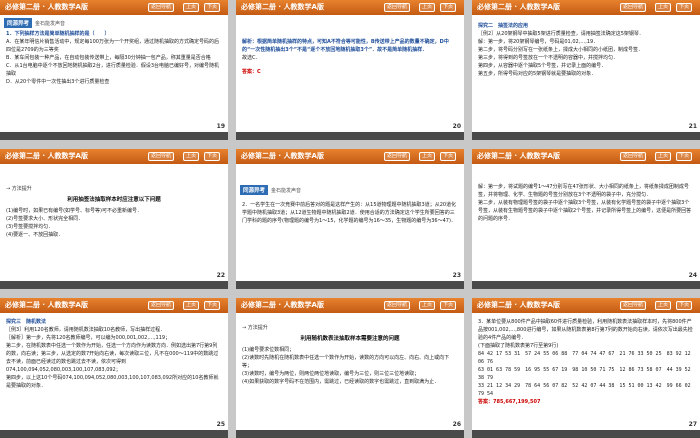  I want to click on text-line: D．从20个零件中一次性抽出3个进行质量检查, so click(58, 82).